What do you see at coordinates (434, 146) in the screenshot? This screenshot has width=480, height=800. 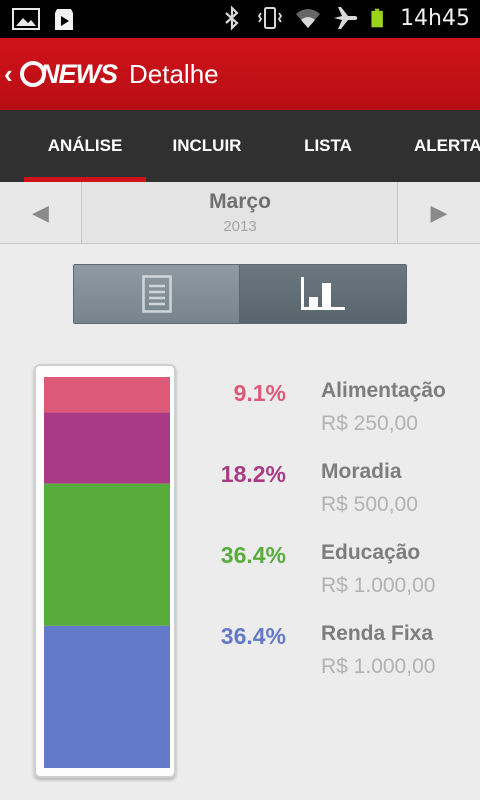 I see `tab-alertas: ALERTAS` at bounding box center [434, 146].